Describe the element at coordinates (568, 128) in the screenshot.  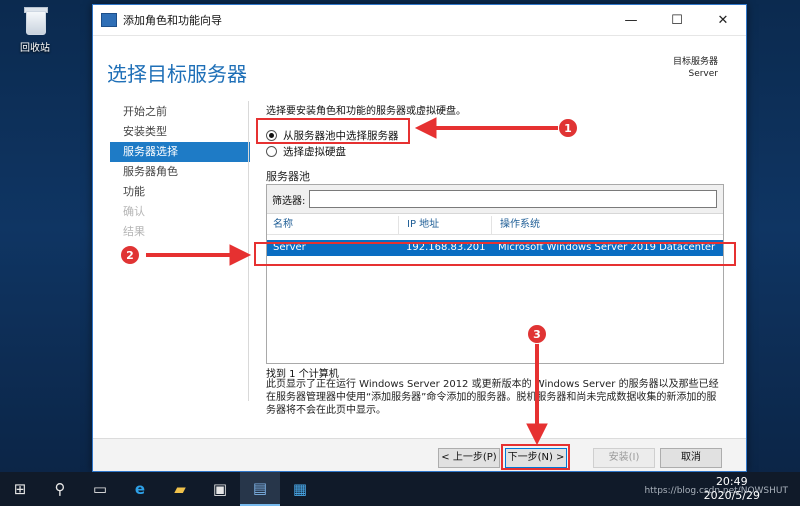
I see `annotation-badge-1: 1` at that location.